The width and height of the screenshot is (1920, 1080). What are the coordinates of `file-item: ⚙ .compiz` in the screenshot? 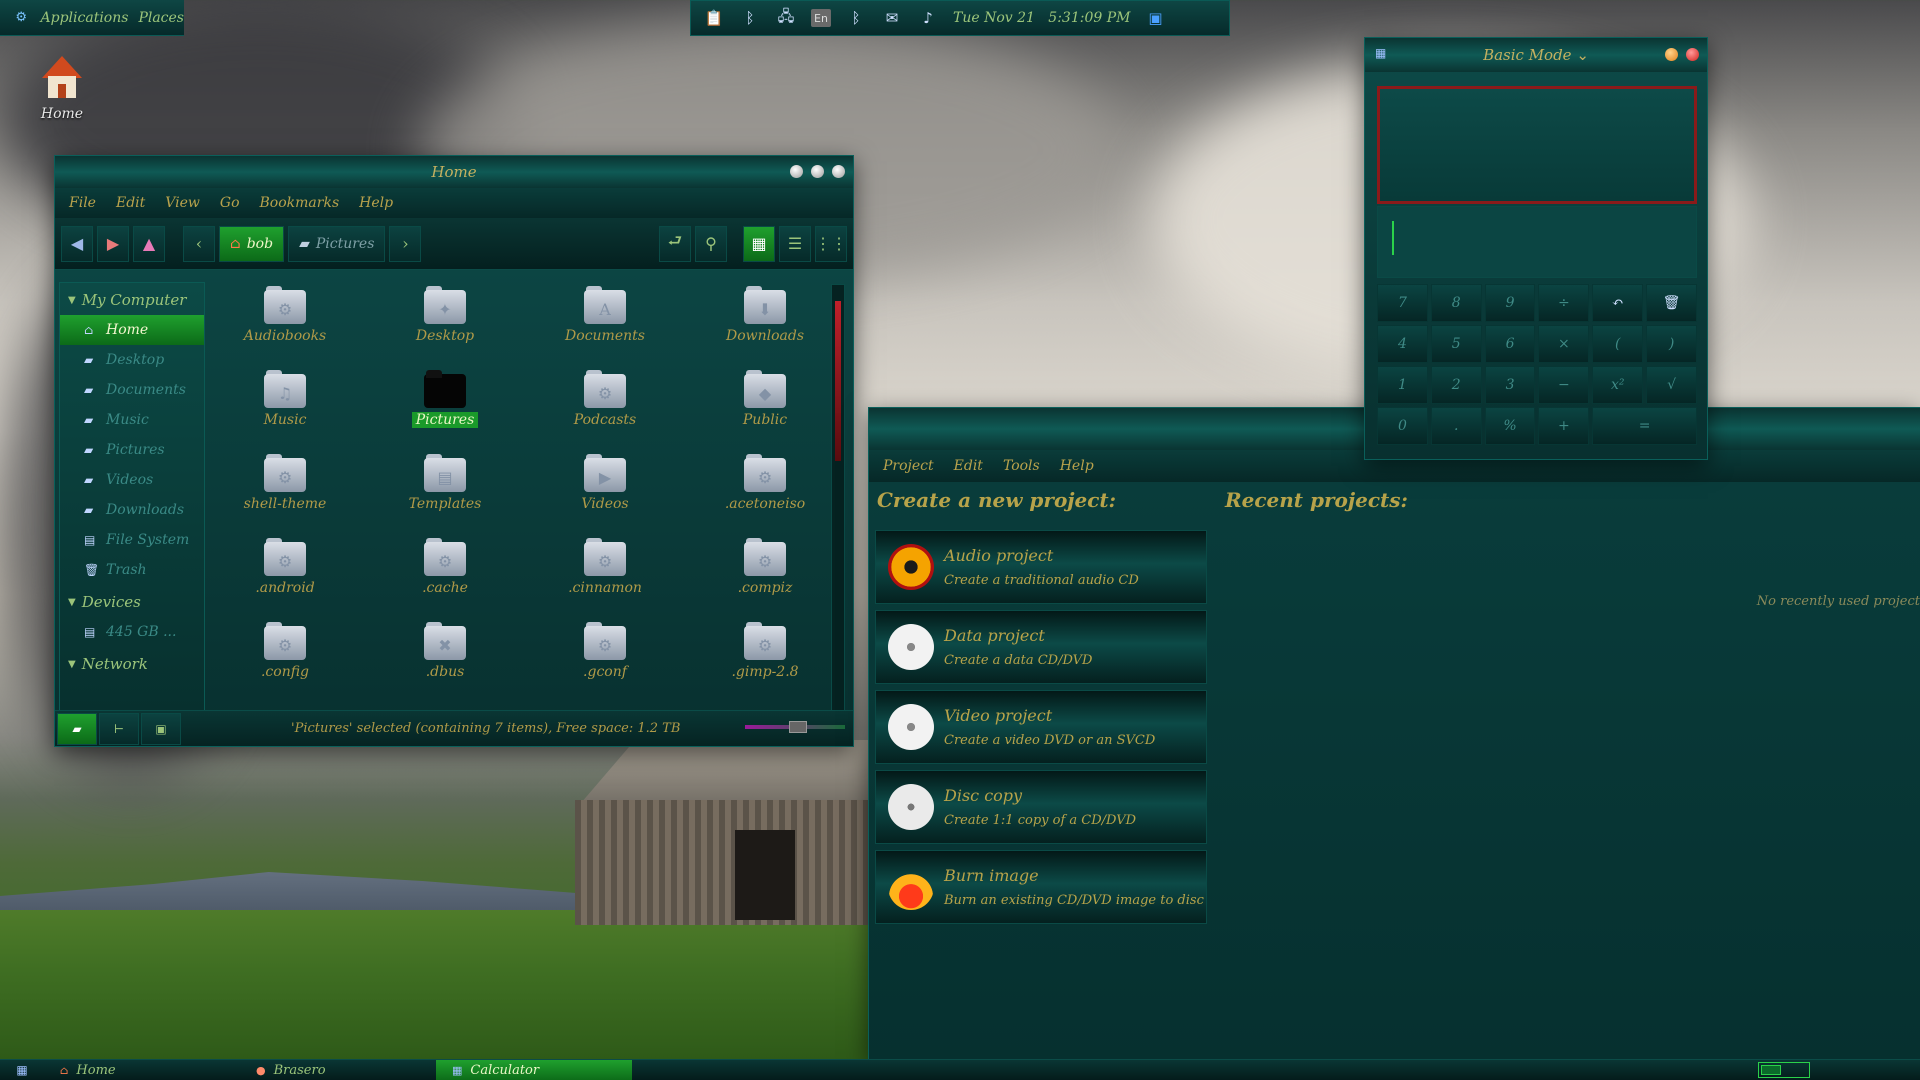 It's located at (765, 567).